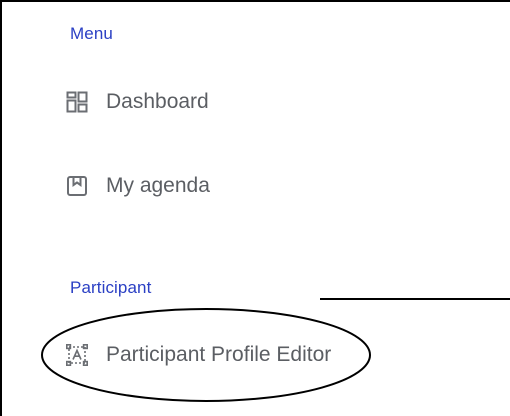  I want to click on sidebar-item-label: Dashboard, so click(157, 101).